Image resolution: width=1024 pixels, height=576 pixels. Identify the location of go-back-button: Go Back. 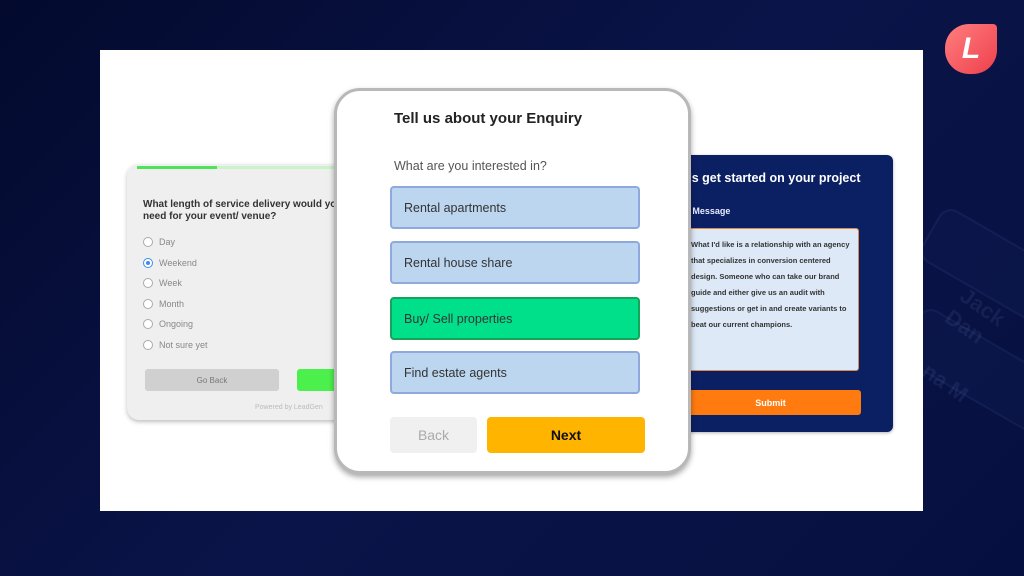
(212, 380).